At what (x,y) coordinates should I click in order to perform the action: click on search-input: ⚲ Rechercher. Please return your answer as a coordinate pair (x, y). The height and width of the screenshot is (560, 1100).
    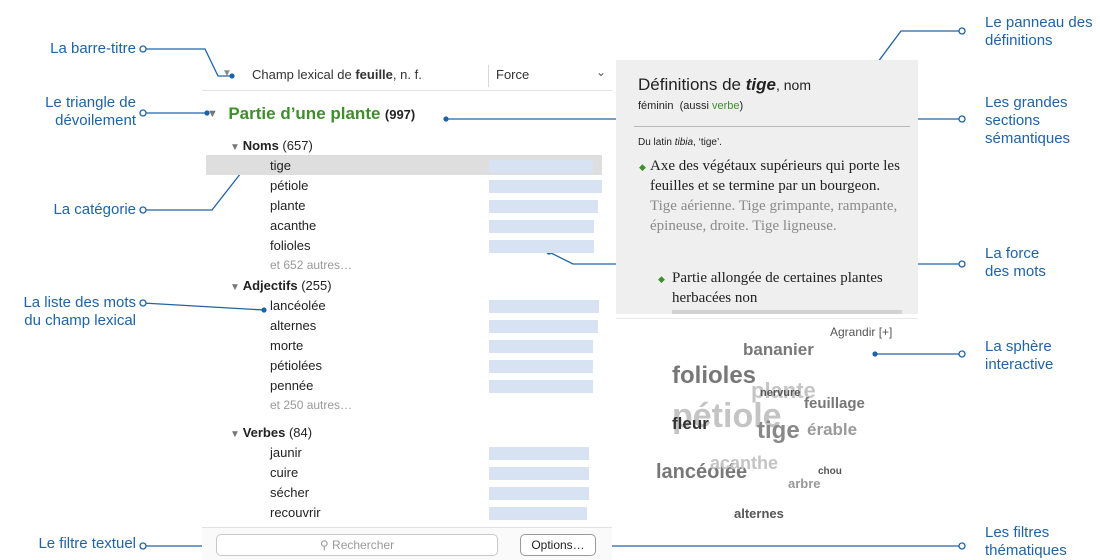
    Looking at the image, I should click on (357, 545).